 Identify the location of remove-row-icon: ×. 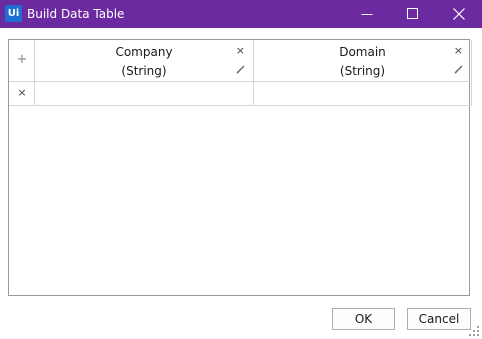
(22, 92).